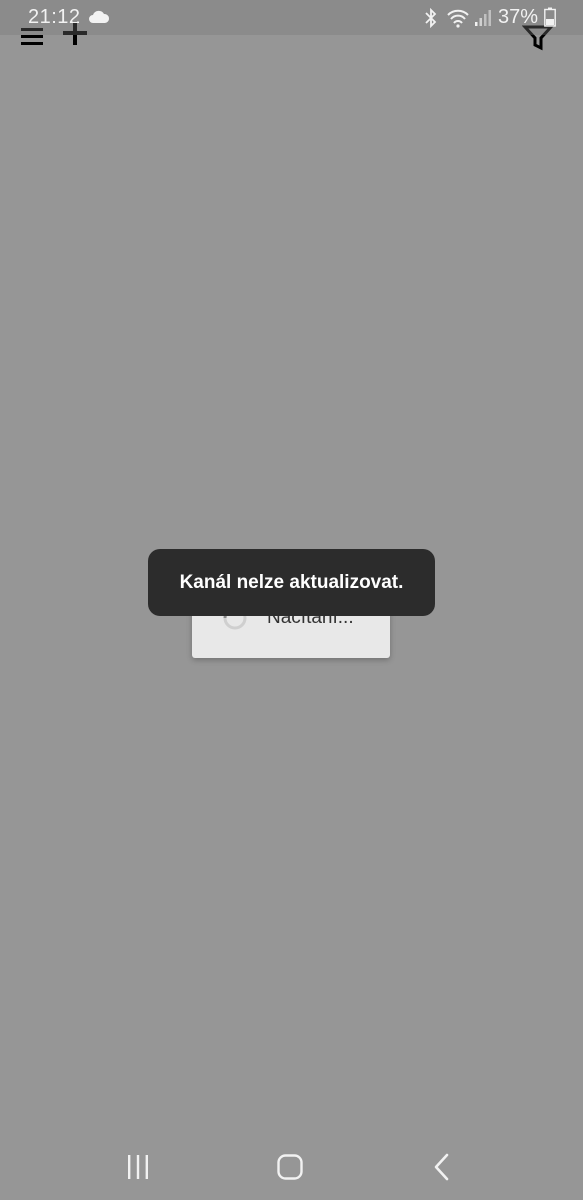  What do you see at coordinates (291, 17) in the screenshot?
I see `status-bar: 21:12 37%` at bounding box center [291, 17].